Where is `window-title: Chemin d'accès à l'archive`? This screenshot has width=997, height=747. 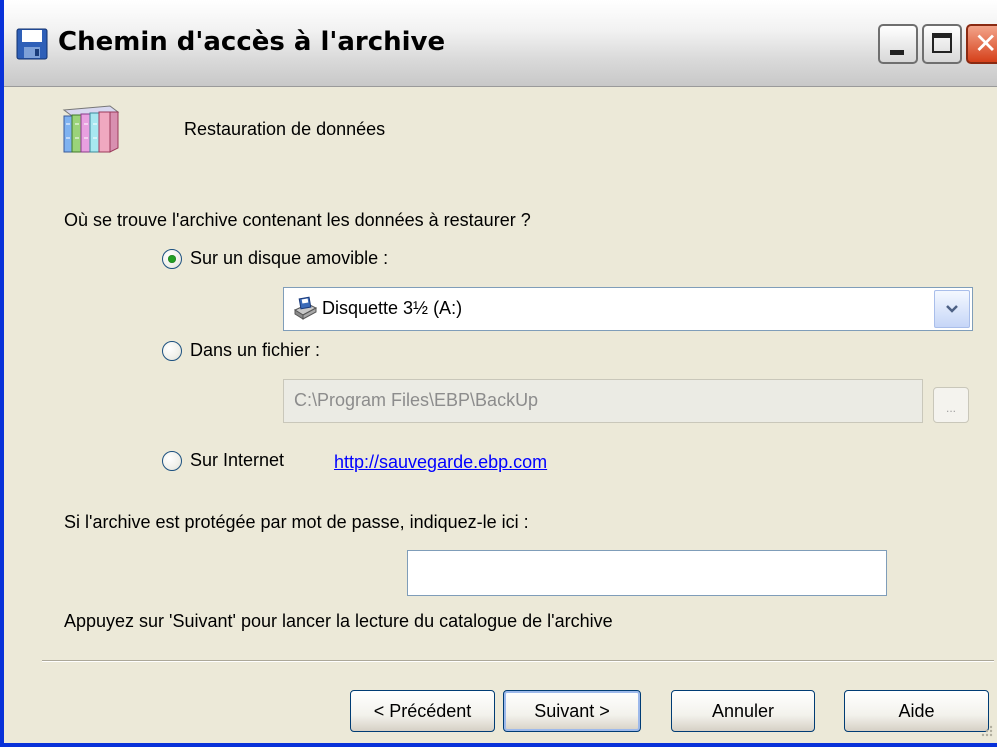 window-title: Chemin d'accès à l'archive is located at coordinates (252, 42).